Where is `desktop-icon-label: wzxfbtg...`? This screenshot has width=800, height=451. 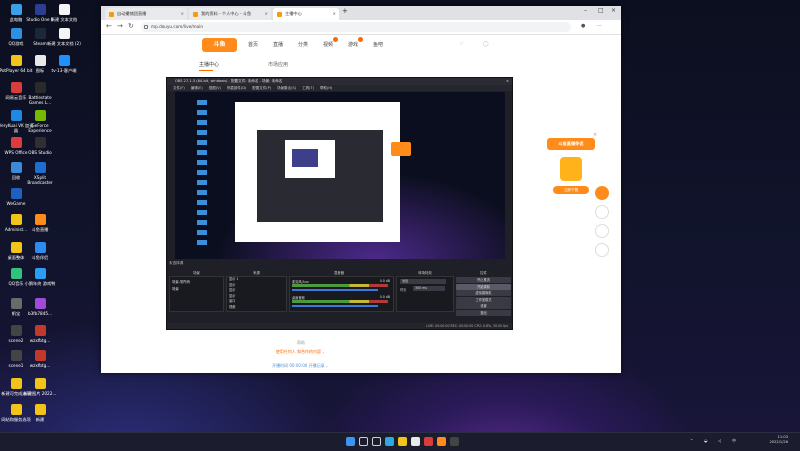 desktop-icon-label: wzxfbtg... is located at coordinates (40, 340).